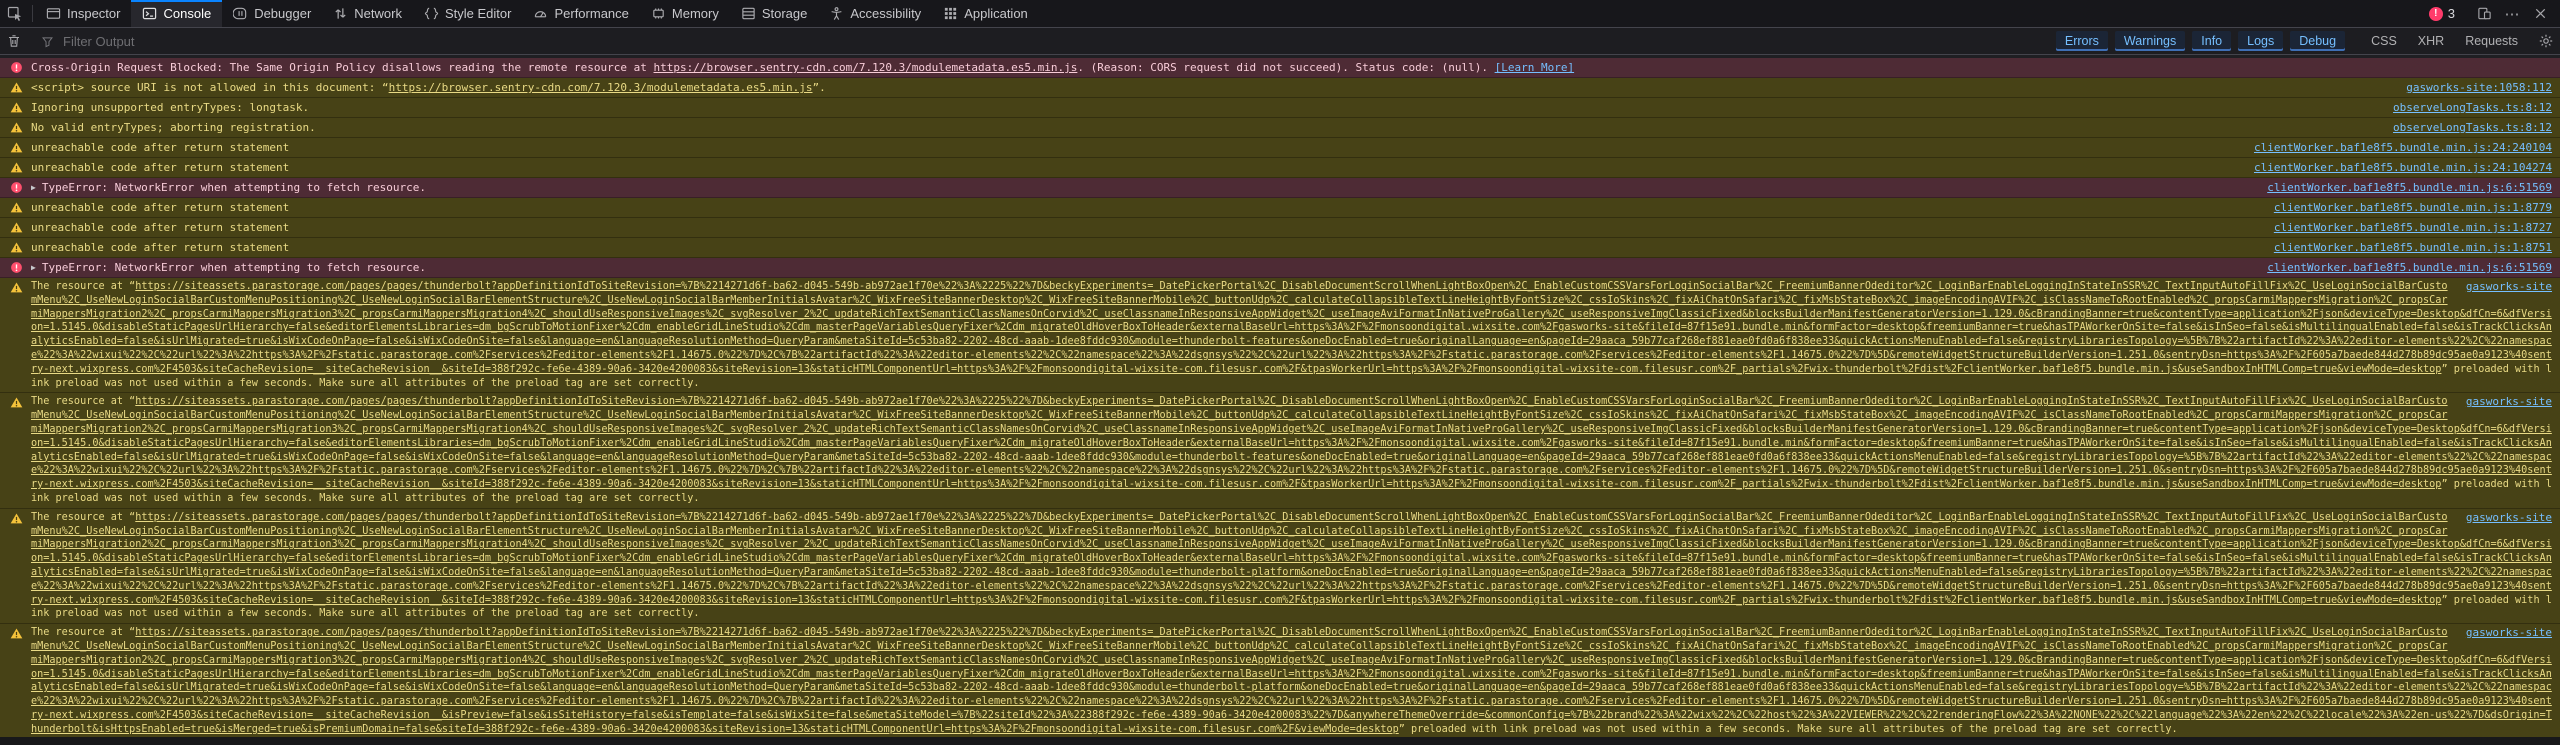  I want to click on close-icon, so click(2540, 13).